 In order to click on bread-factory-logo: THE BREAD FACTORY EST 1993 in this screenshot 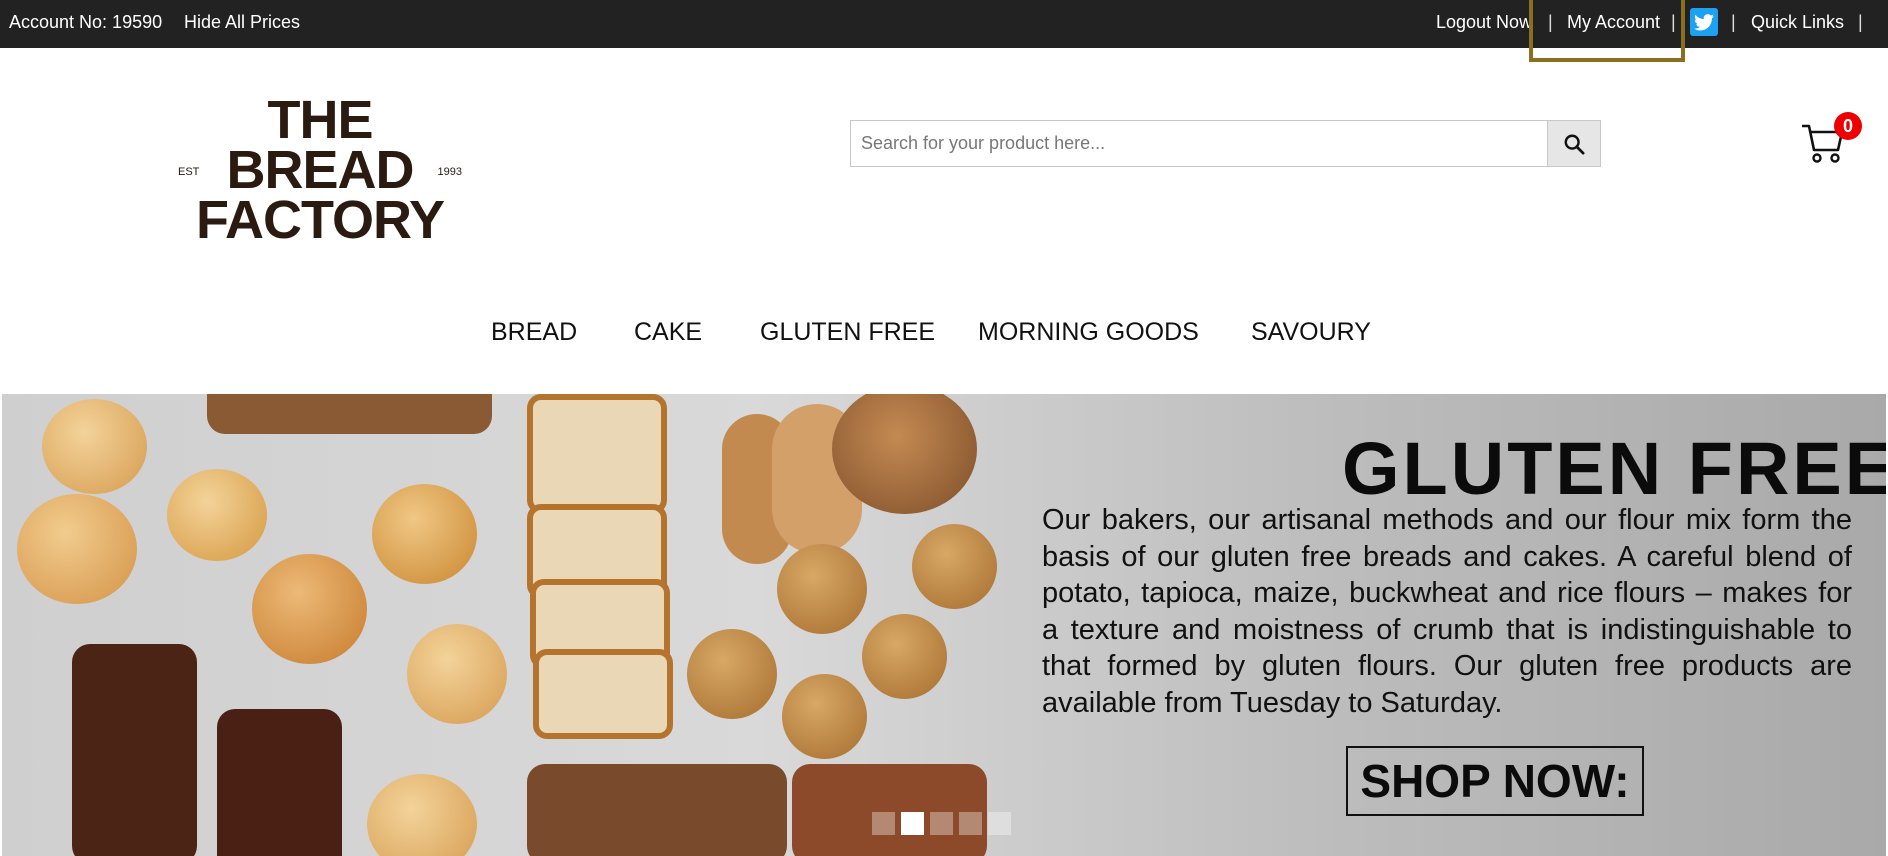, I will do `click(320, 171)`.